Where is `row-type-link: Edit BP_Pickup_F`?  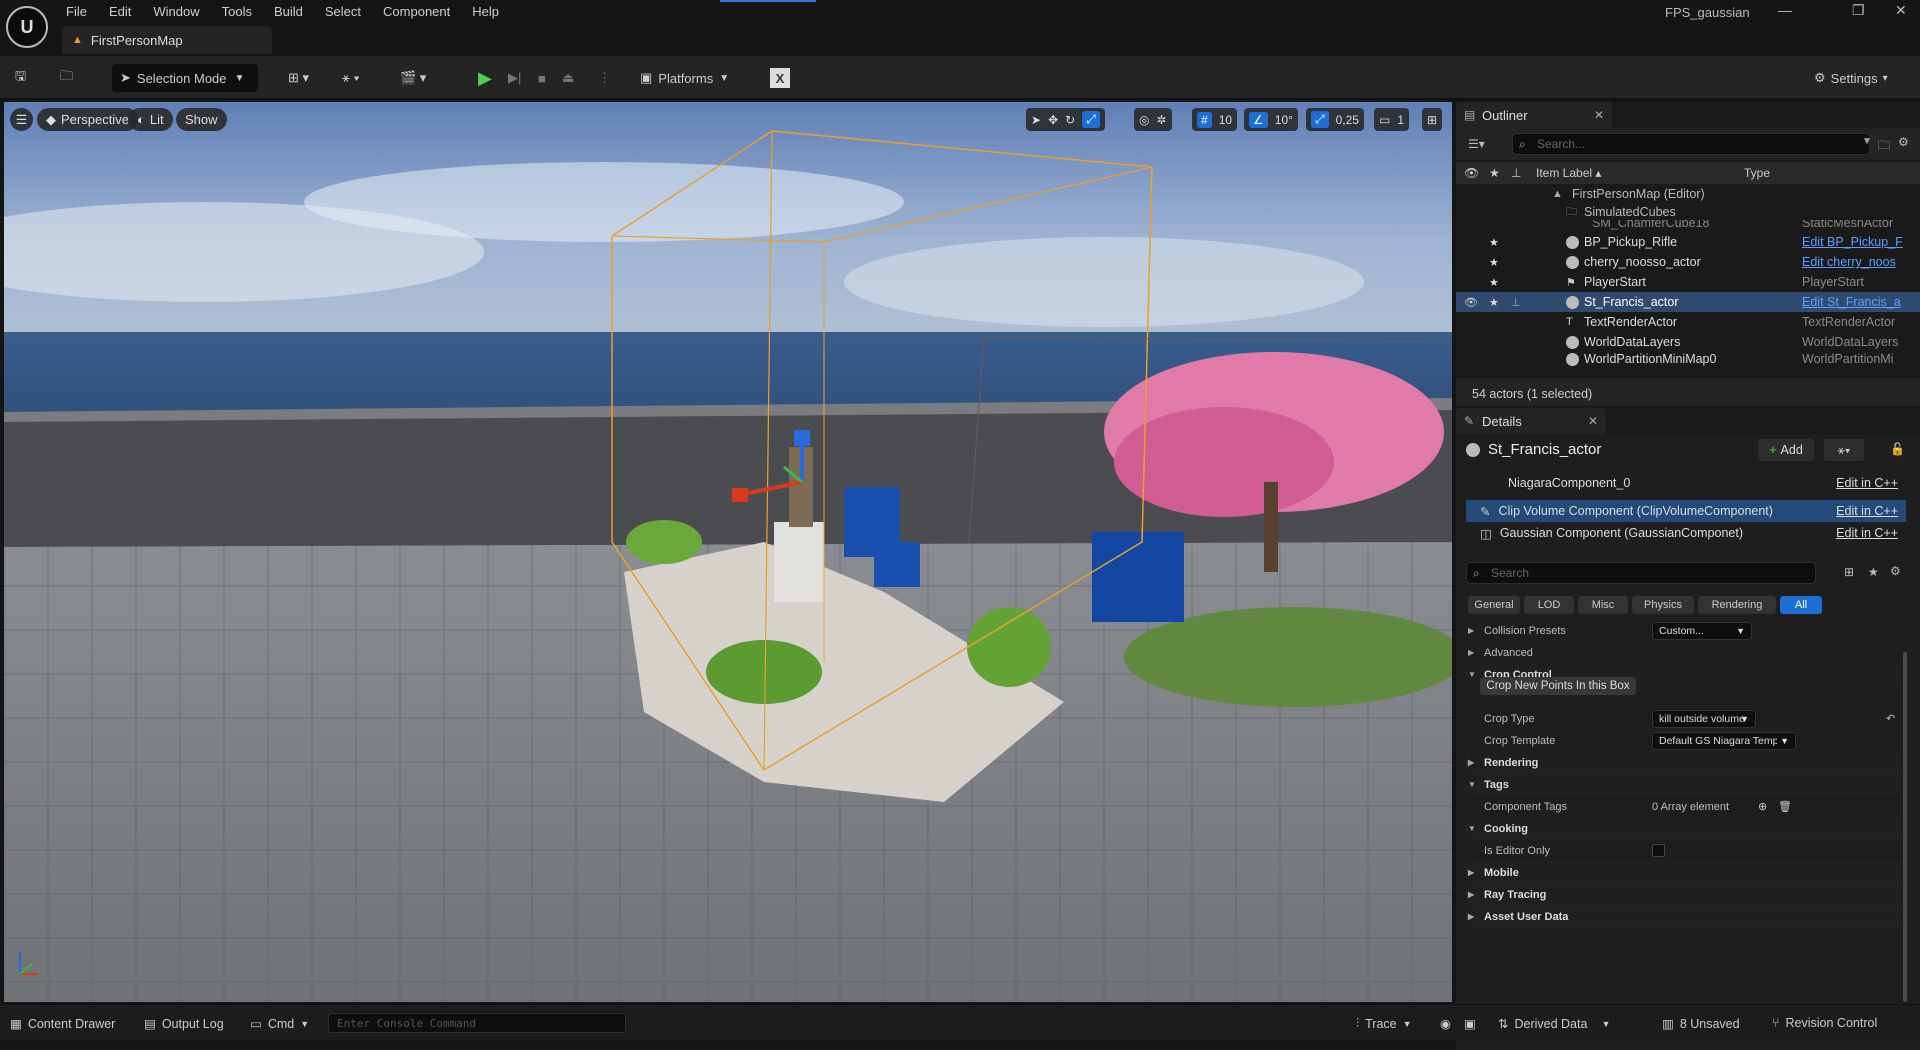
row-type-link: Edit BP_Pickup_F is located at coordinates (1858, 242).